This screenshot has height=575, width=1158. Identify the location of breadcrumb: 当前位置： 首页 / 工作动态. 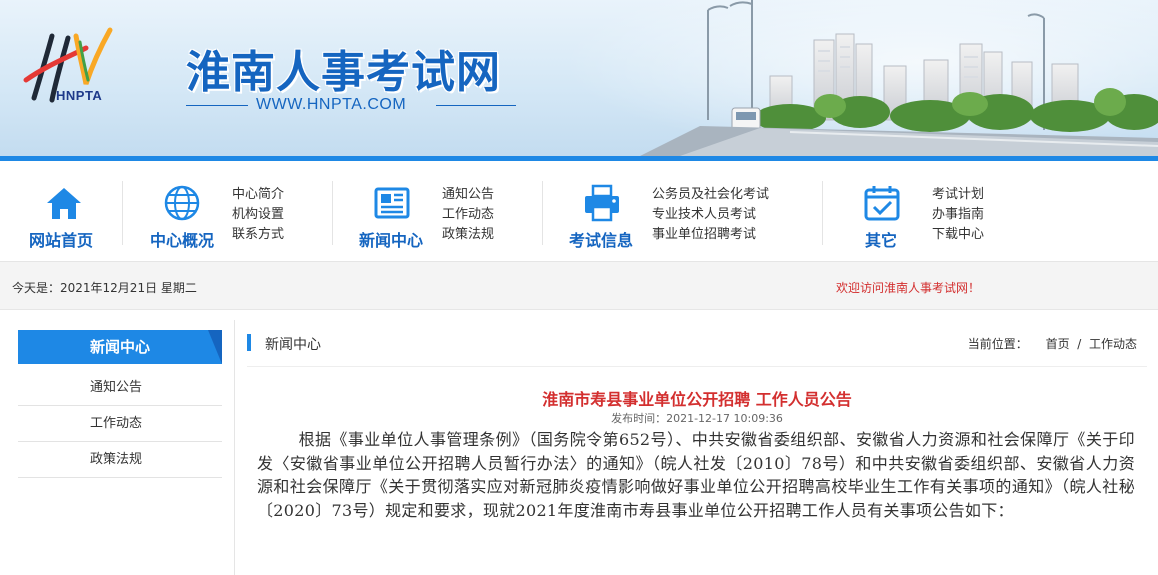
(1052, 343).